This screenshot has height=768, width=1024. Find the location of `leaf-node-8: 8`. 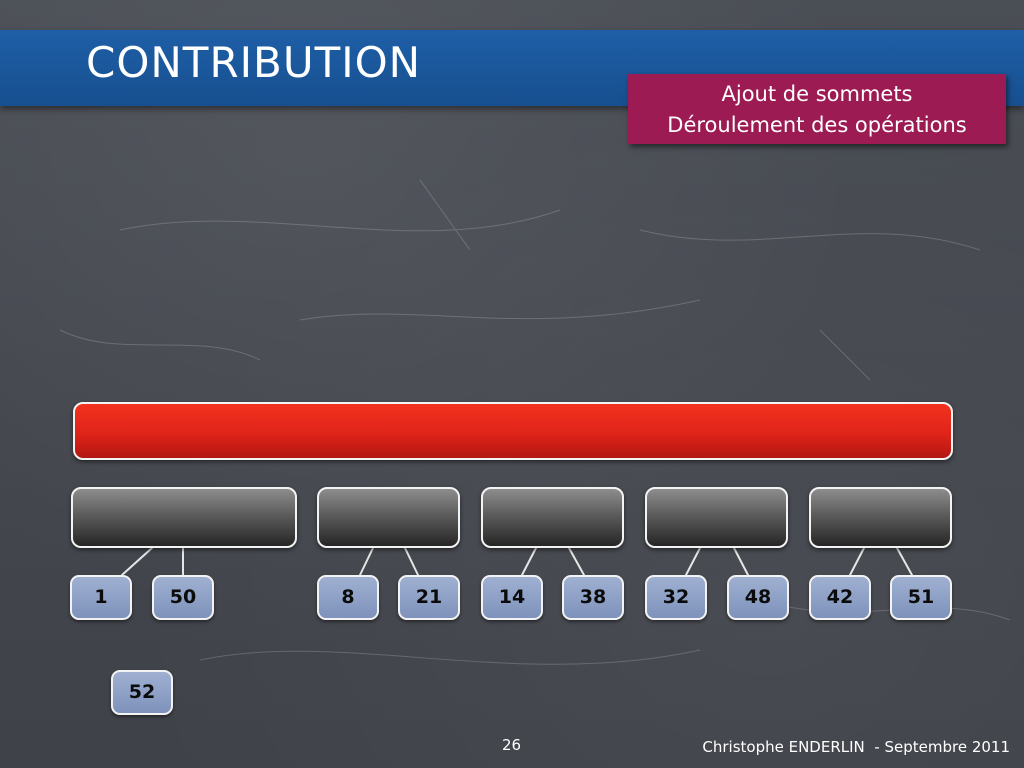

leaf-node-8: 8 is located at coordinates (348, 597).